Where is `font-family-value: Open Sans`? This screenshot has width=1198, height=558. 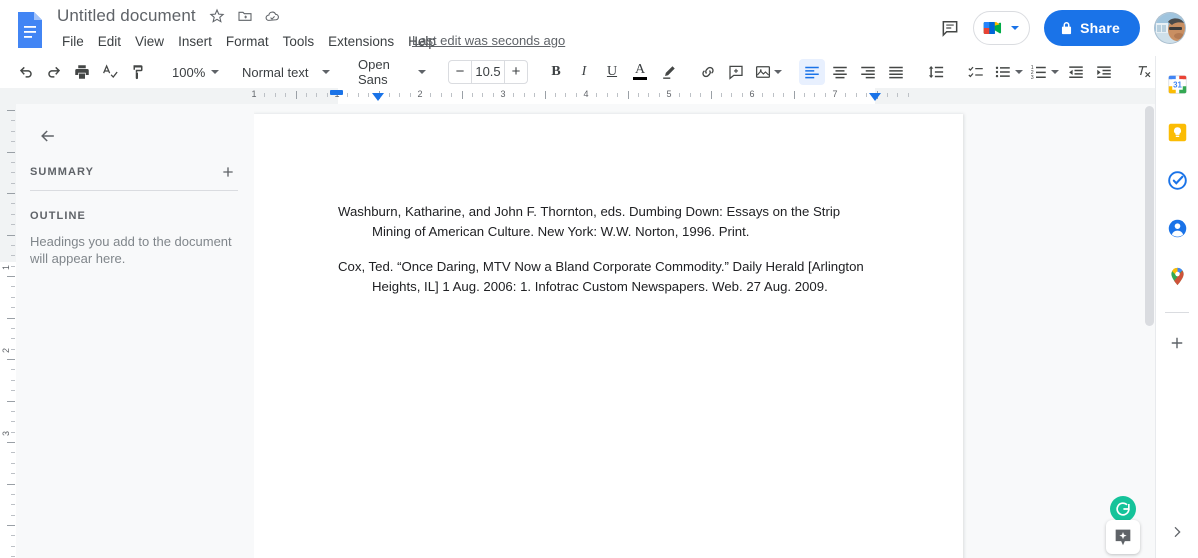
font-family-value: Open Sans is located at coordinates (374, 72).